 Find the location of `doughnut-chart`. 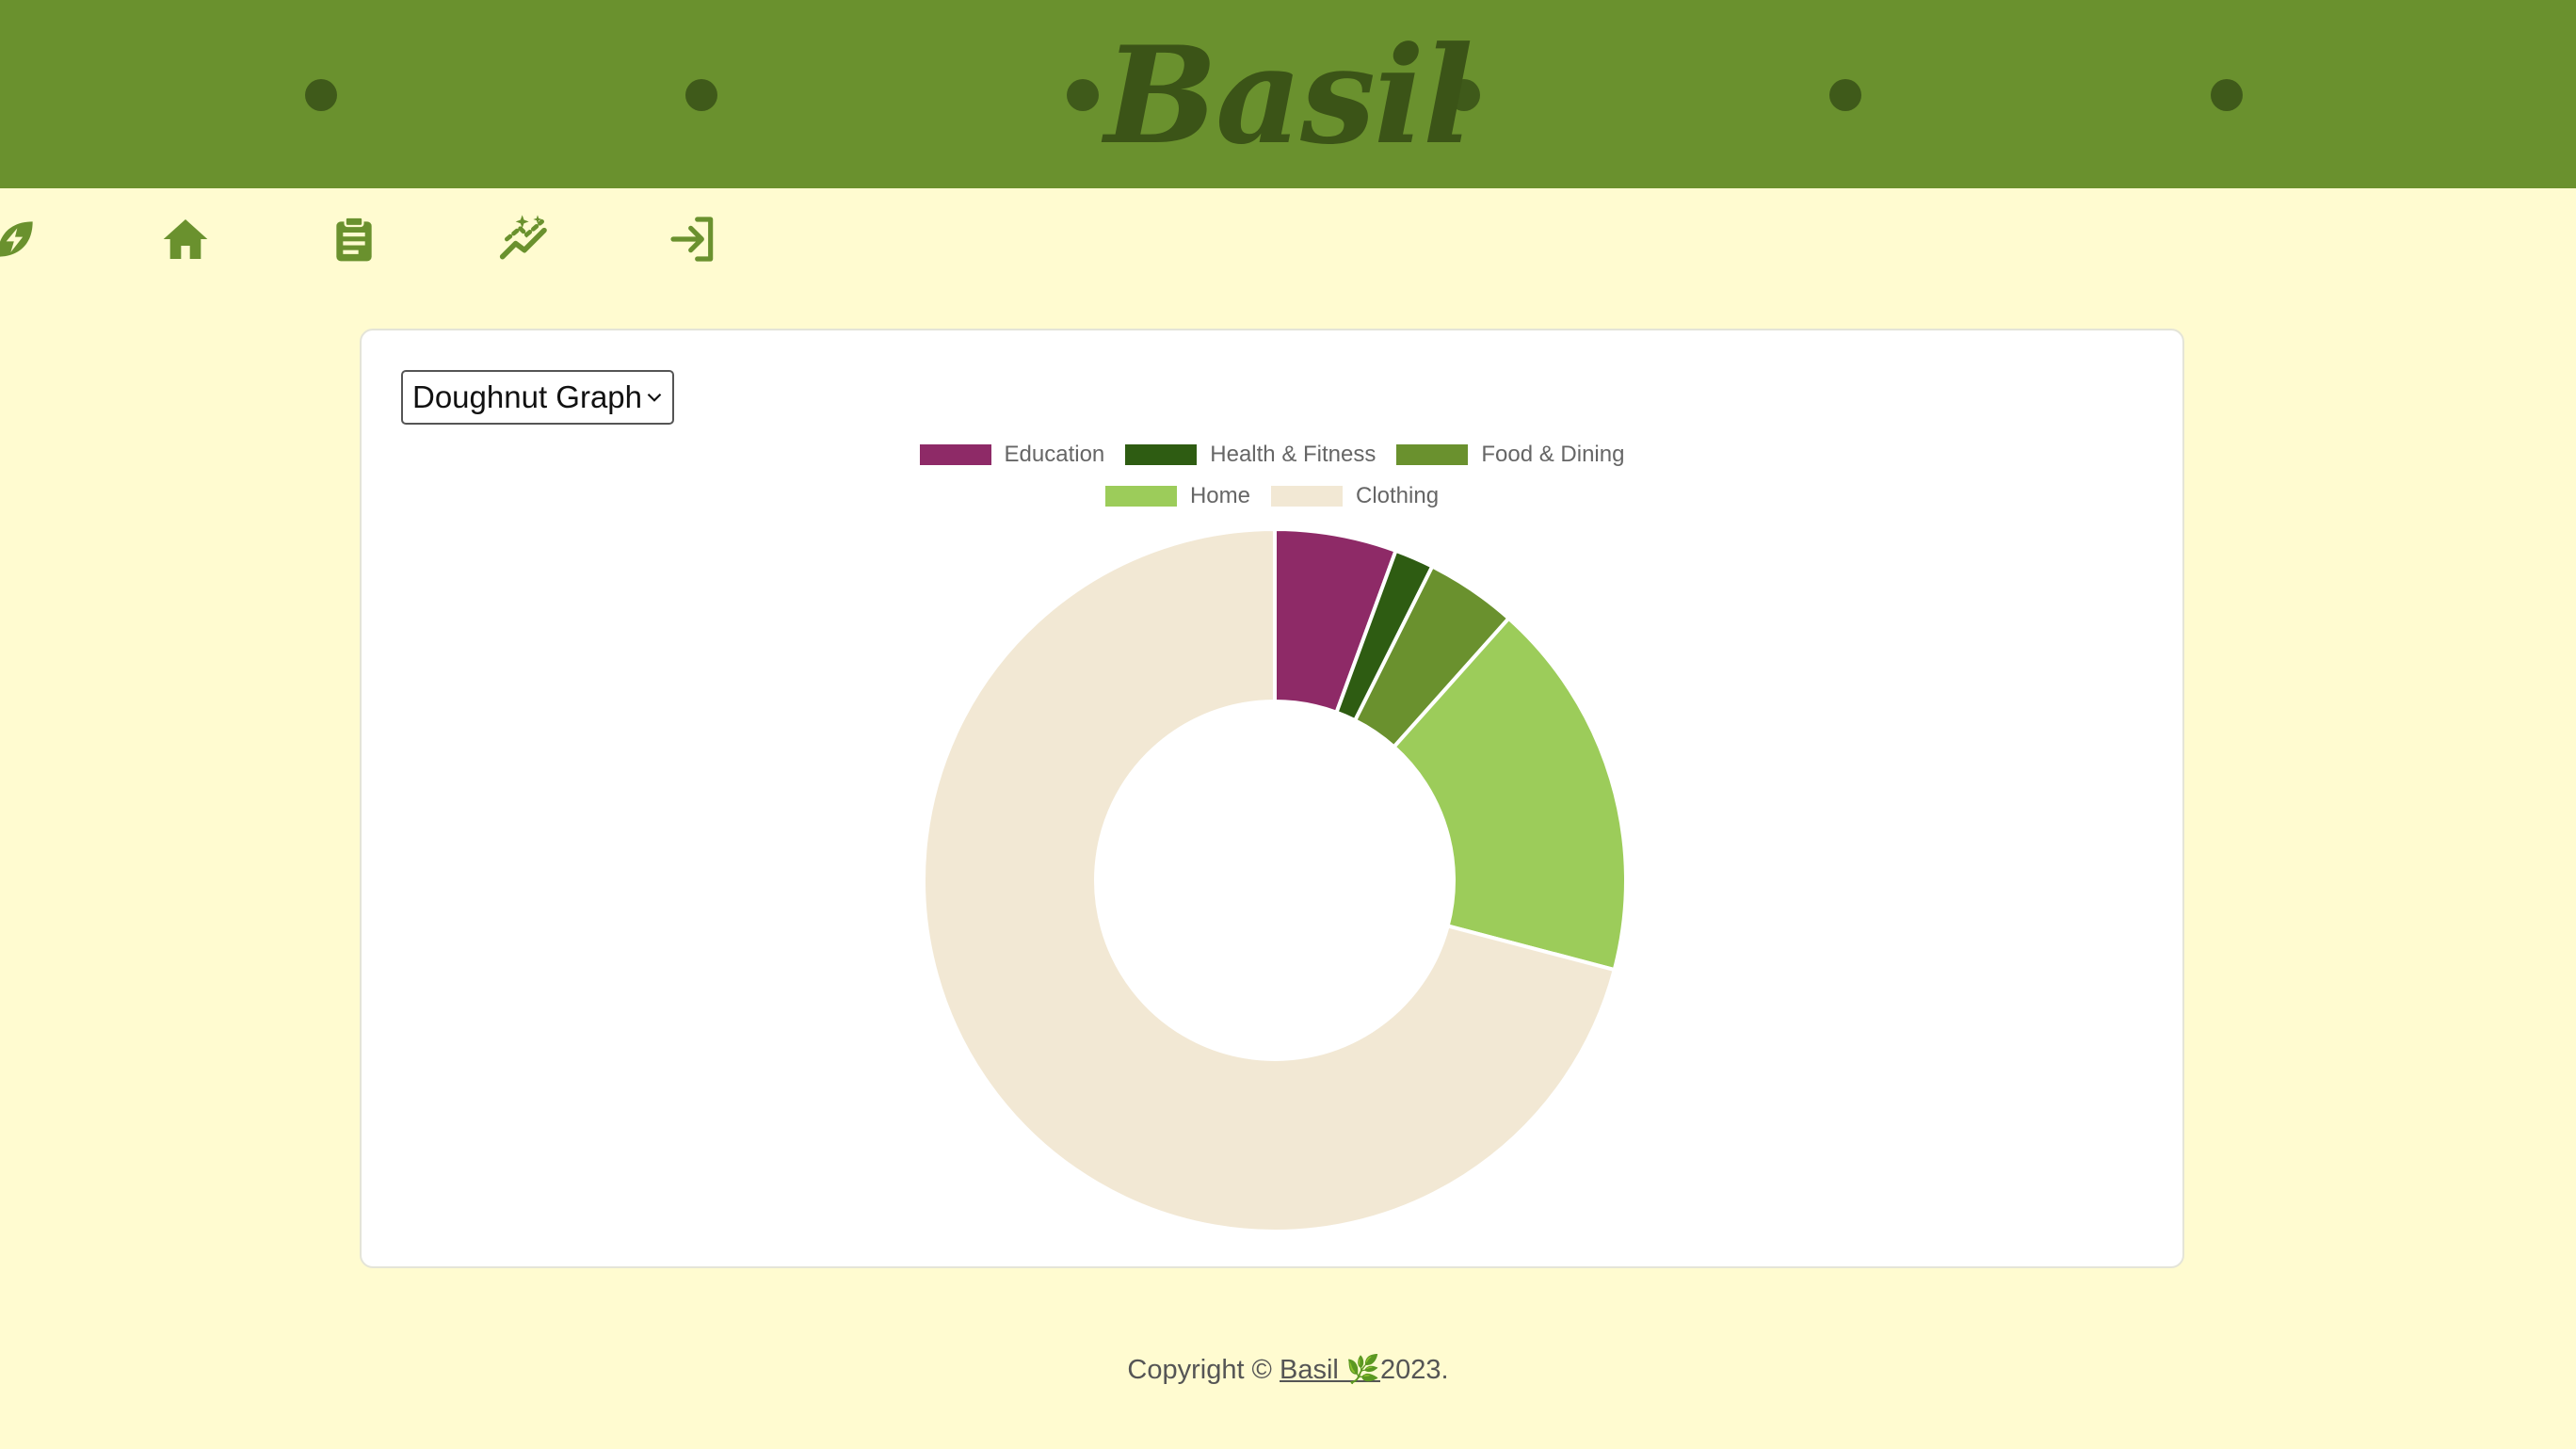

doughnut-chart is located at coordinates (1275, 879).